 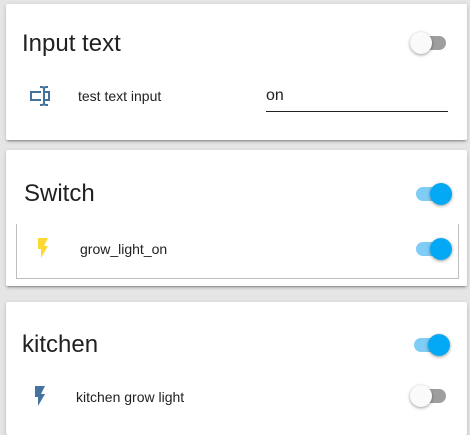 I want to click on row-label: grow_light_on, so click(x=124, y=249).